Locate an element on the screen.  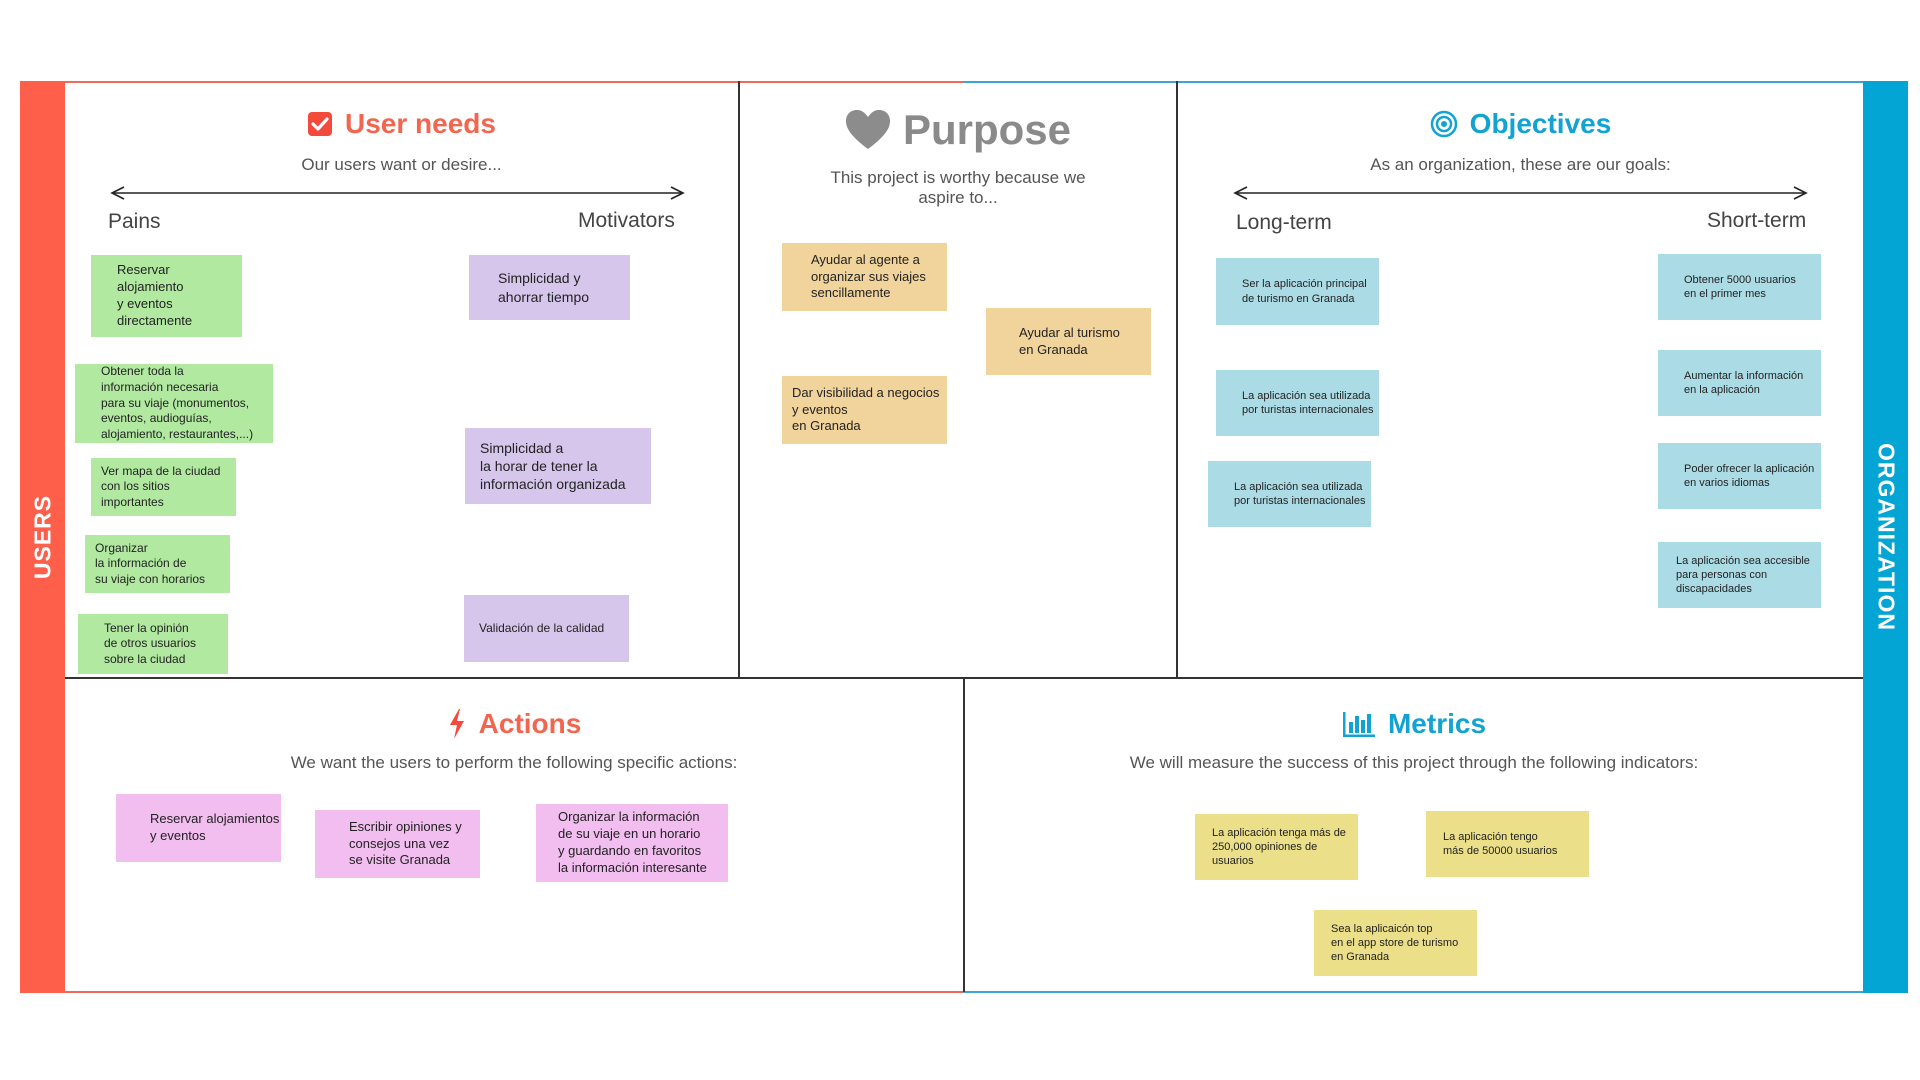
actions-title: Actions is located at coordinates (530, 723).